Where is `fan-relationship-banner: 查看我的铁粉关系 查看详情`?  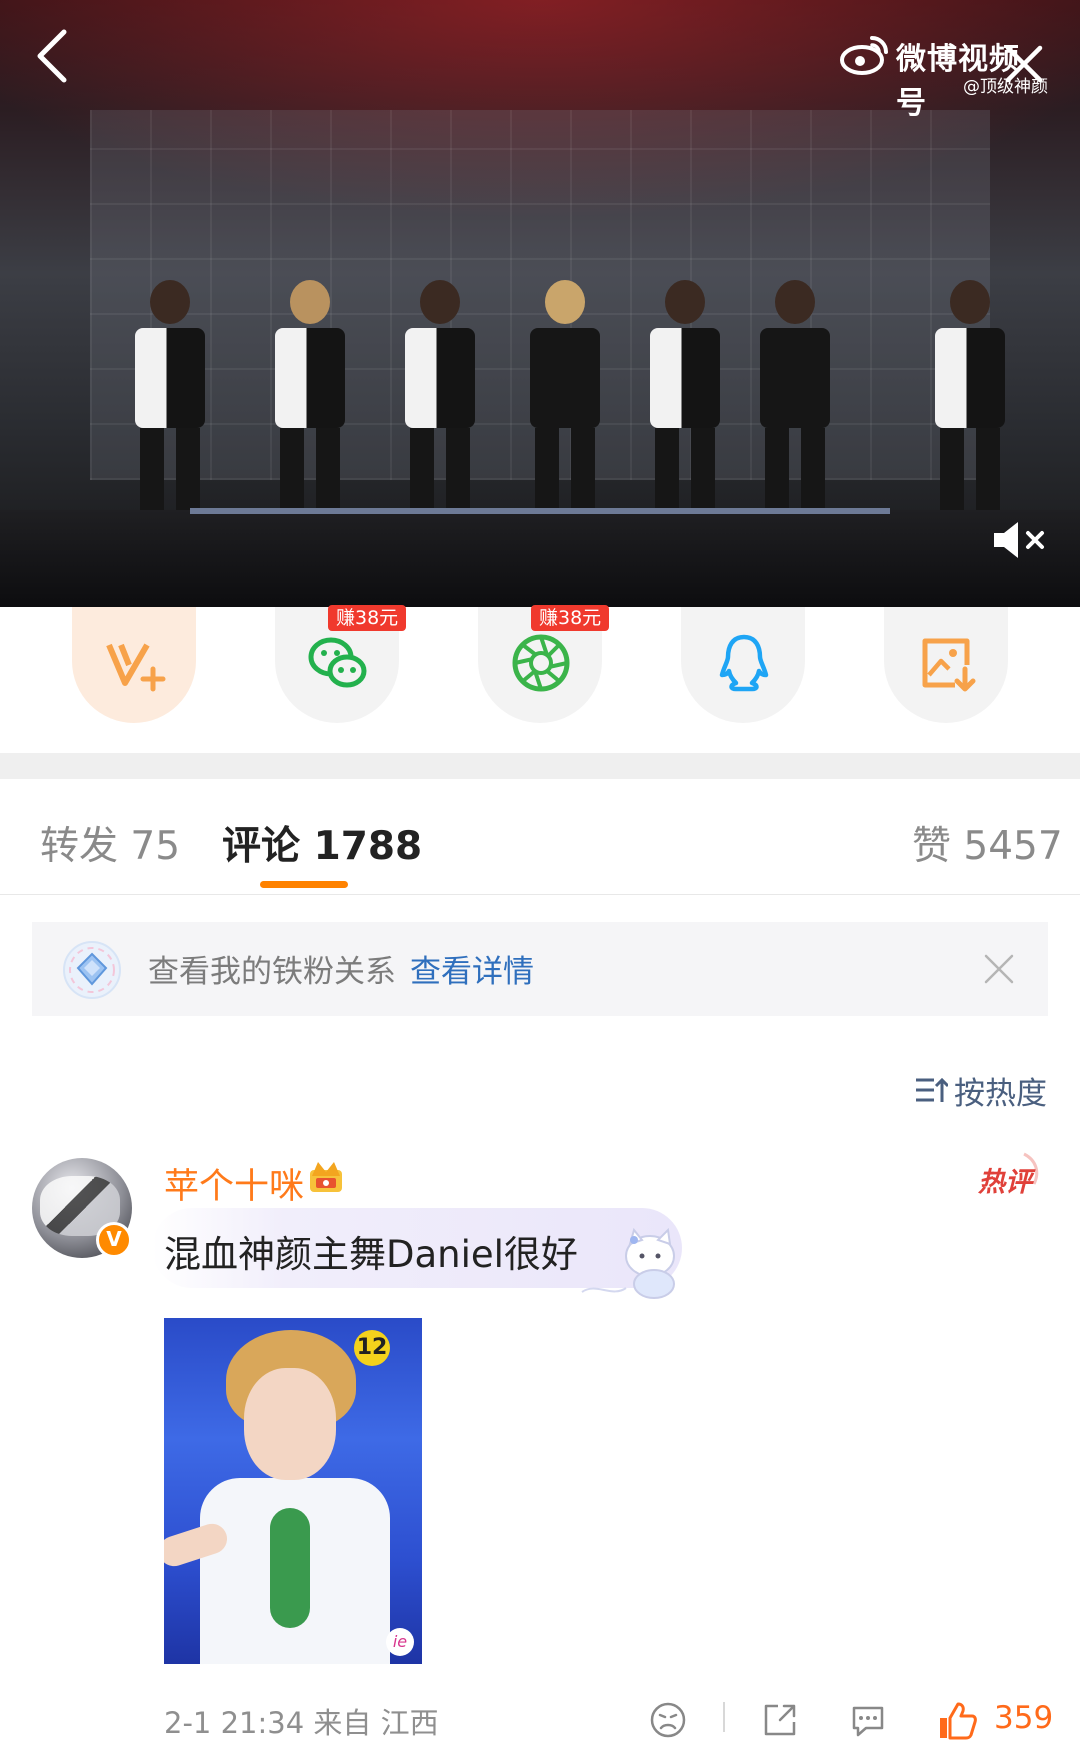 fan-relationship-banner: 查看我的铁粉关系 查看详情 is located at coordinates (540, 969).